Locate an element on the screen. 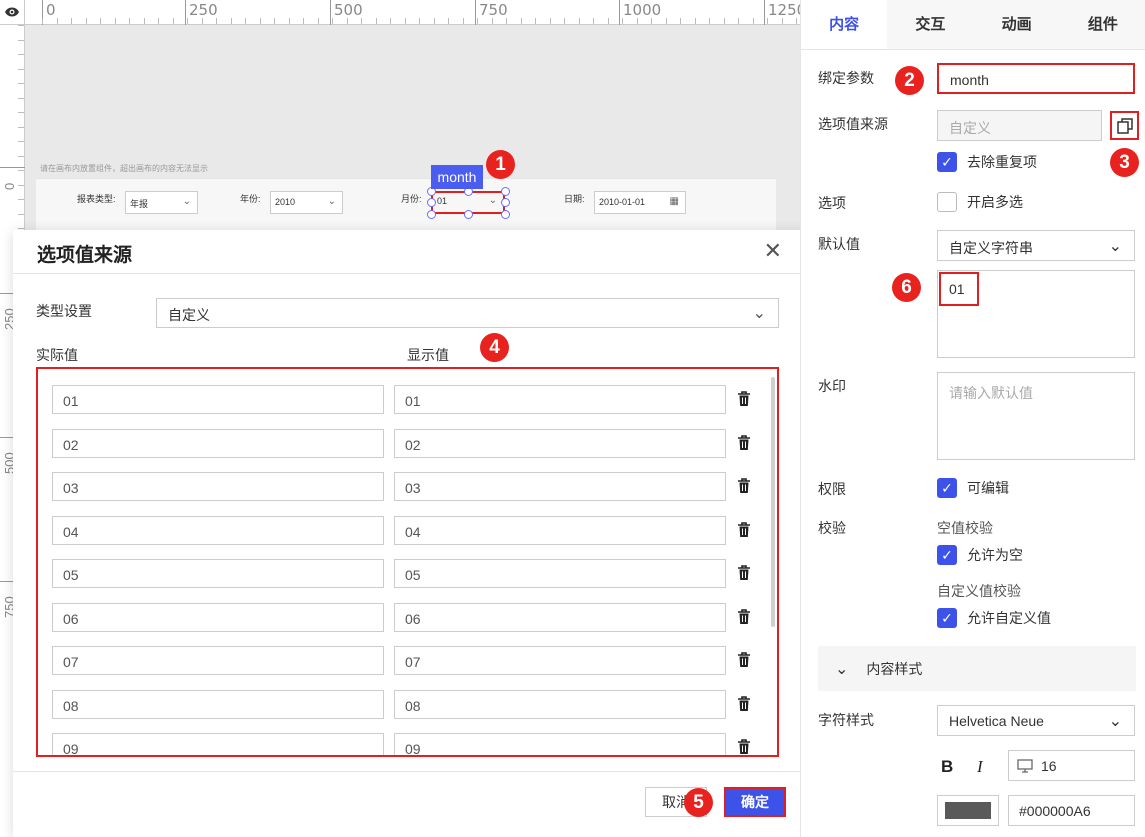  step-badge: 6 is located at coordinates (906, 287).